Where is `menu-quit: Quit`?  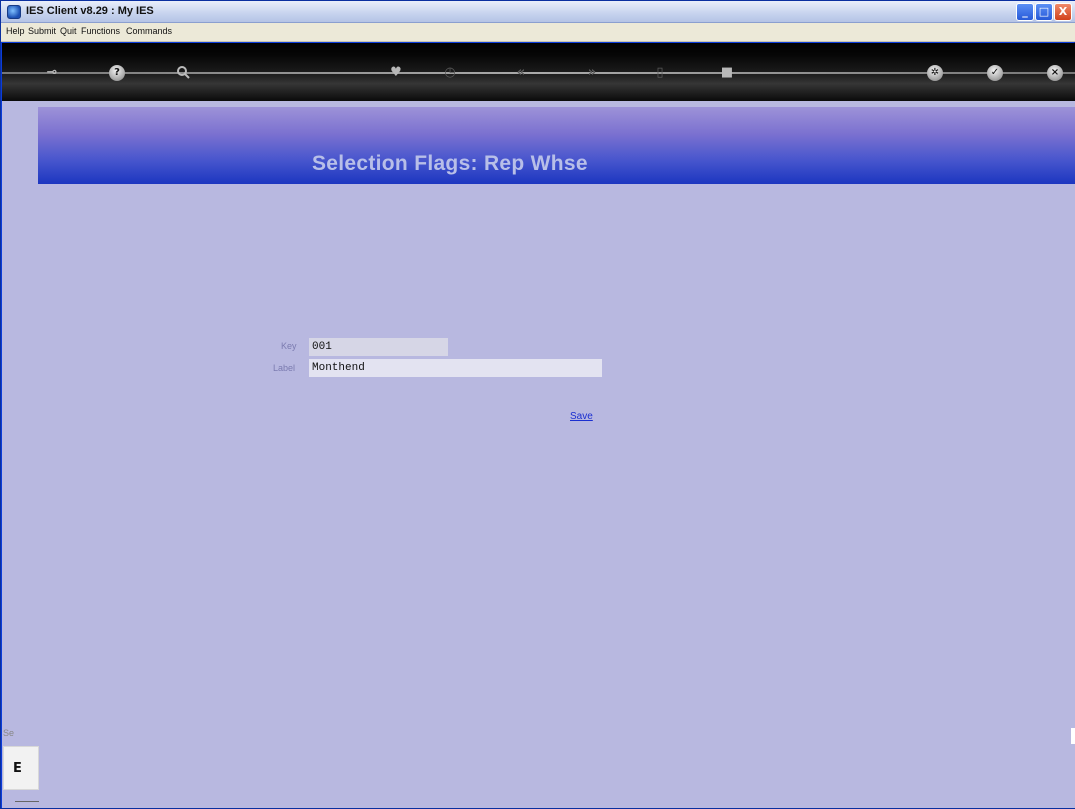
menu-quit: Quit is located at coordinates (68, 31).